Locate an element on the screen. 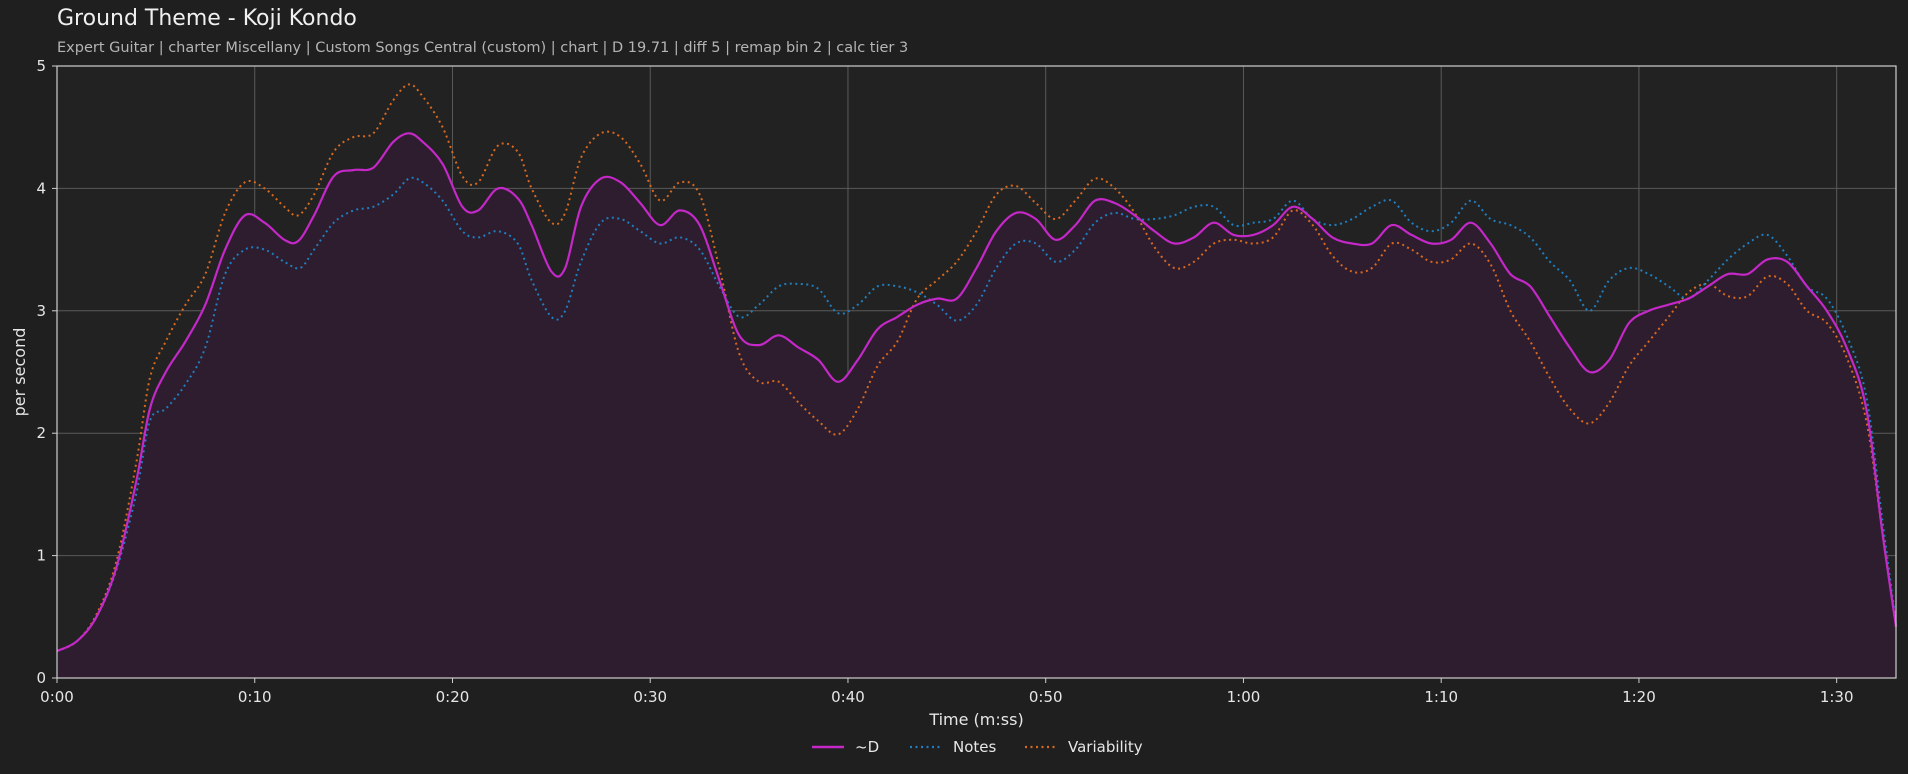 Image resolution: width=1908 pixels, height=774 pixels. x-tick-label: 0:00 is located at coordinates (57, 697).